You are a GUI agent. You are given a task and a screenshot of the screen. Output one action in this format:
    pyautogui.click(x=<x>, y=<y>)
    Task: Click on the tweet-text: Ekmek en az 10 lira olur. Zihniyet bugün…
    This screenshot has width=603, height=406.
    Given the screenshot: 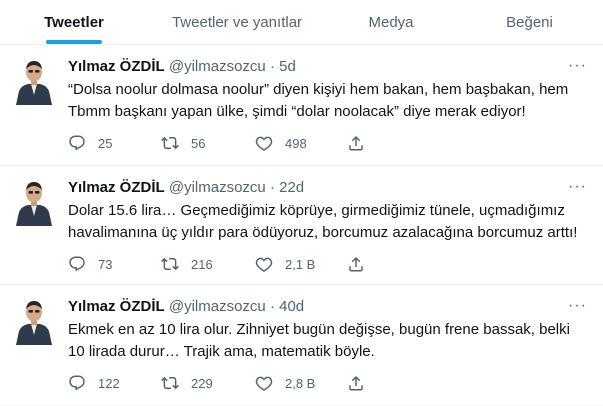 What is the action you would take?
    pyautogui.click(x=319, y=340)
    